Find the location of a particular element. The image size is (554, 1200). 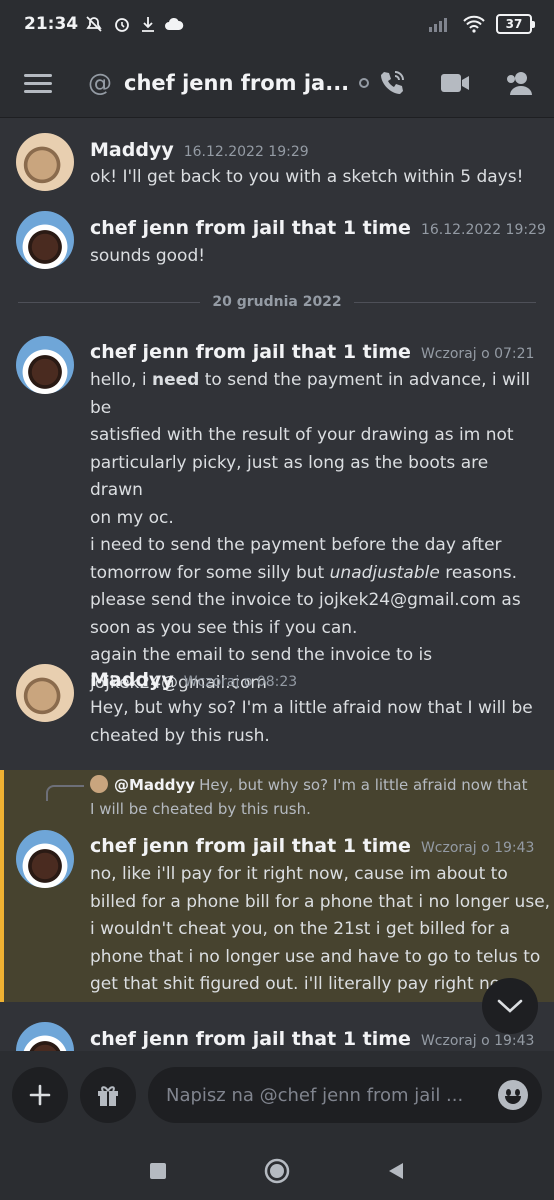

message-body: sounds good! is located at coordinates (315, 257).